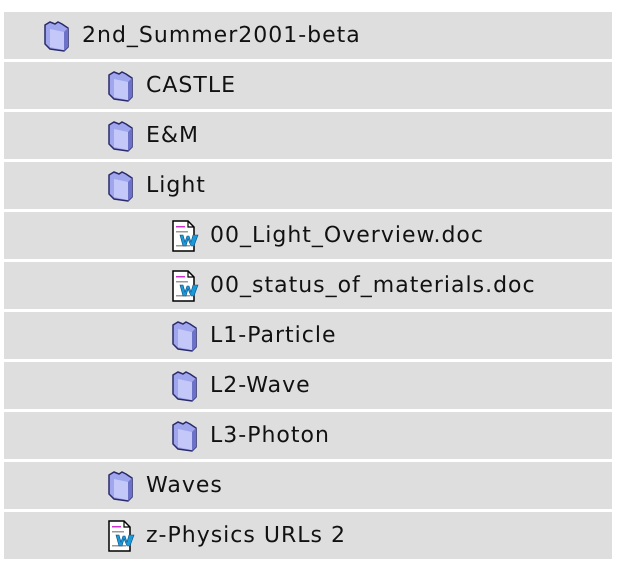  What do you see at coordinates (308, 487) in the screenshot?
I see `file-list-row: Waves` at bounding box center [308, 487].